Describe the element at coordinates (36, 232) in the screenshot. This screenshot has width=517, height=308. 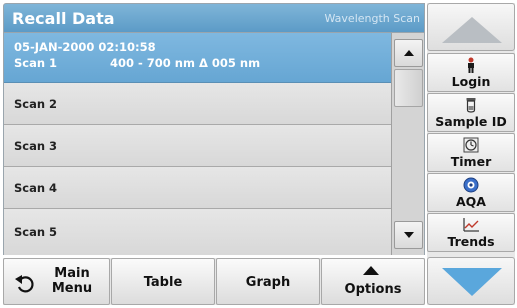
I see `scan-name: Scan 5` at that location.